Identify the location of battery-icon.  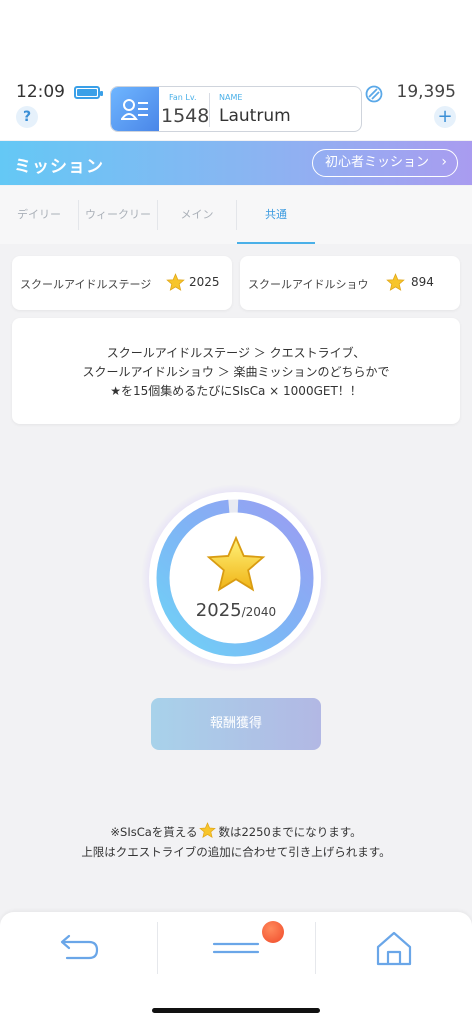
(88, 92).